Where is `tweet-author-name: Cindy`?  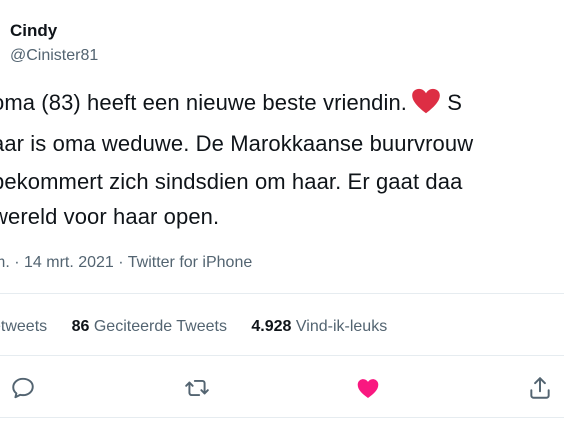 tweet-author-name: Cindy is located at coordinates (33, 31).